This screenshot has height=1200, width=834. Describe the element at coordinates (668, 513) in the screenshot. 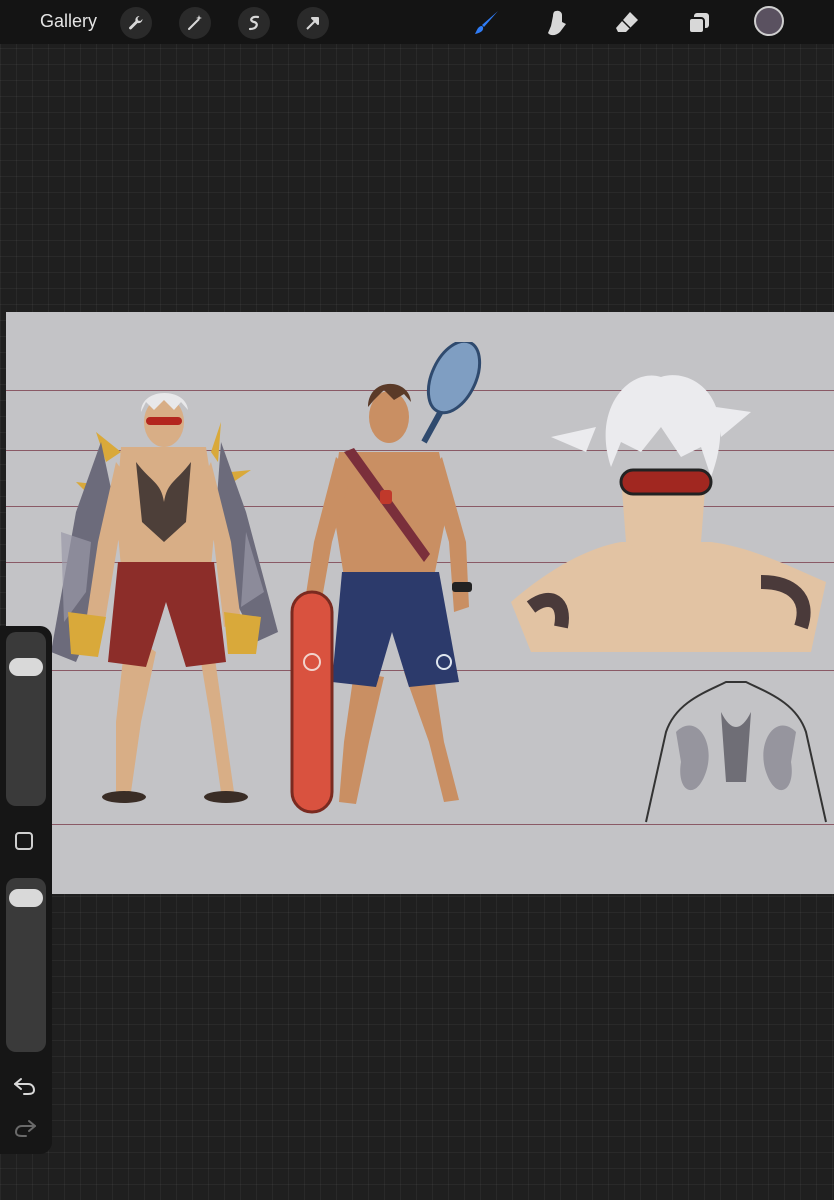

I see `portrait-bust` at that location.